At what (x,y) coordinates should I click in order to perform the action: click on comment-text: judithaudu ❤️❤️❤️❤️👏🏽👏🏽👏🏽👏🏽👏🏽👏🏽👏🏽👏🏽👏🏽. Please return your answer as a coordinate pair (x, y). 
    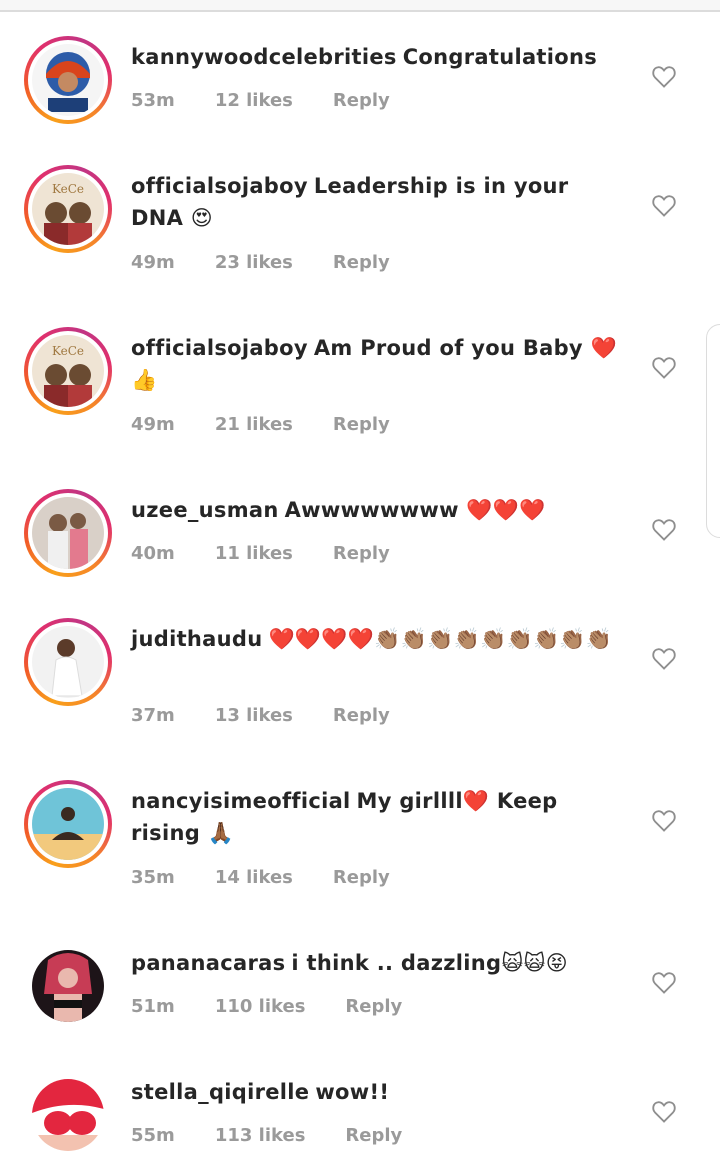
    Looking at the image, I should click on (376, 639).